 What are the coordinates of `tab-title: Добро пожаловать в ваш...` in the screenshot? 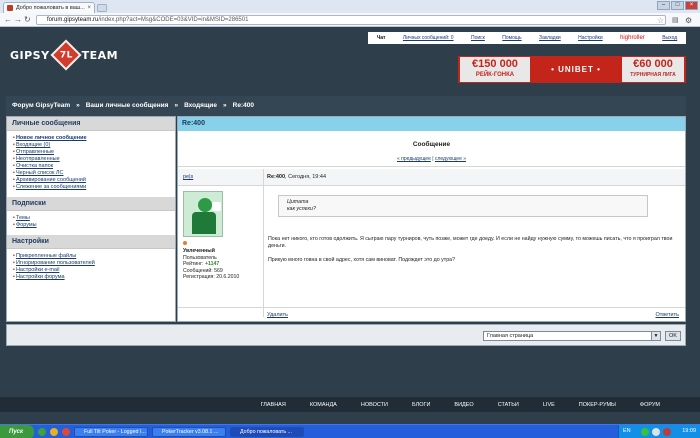 It's located at (50, 8).